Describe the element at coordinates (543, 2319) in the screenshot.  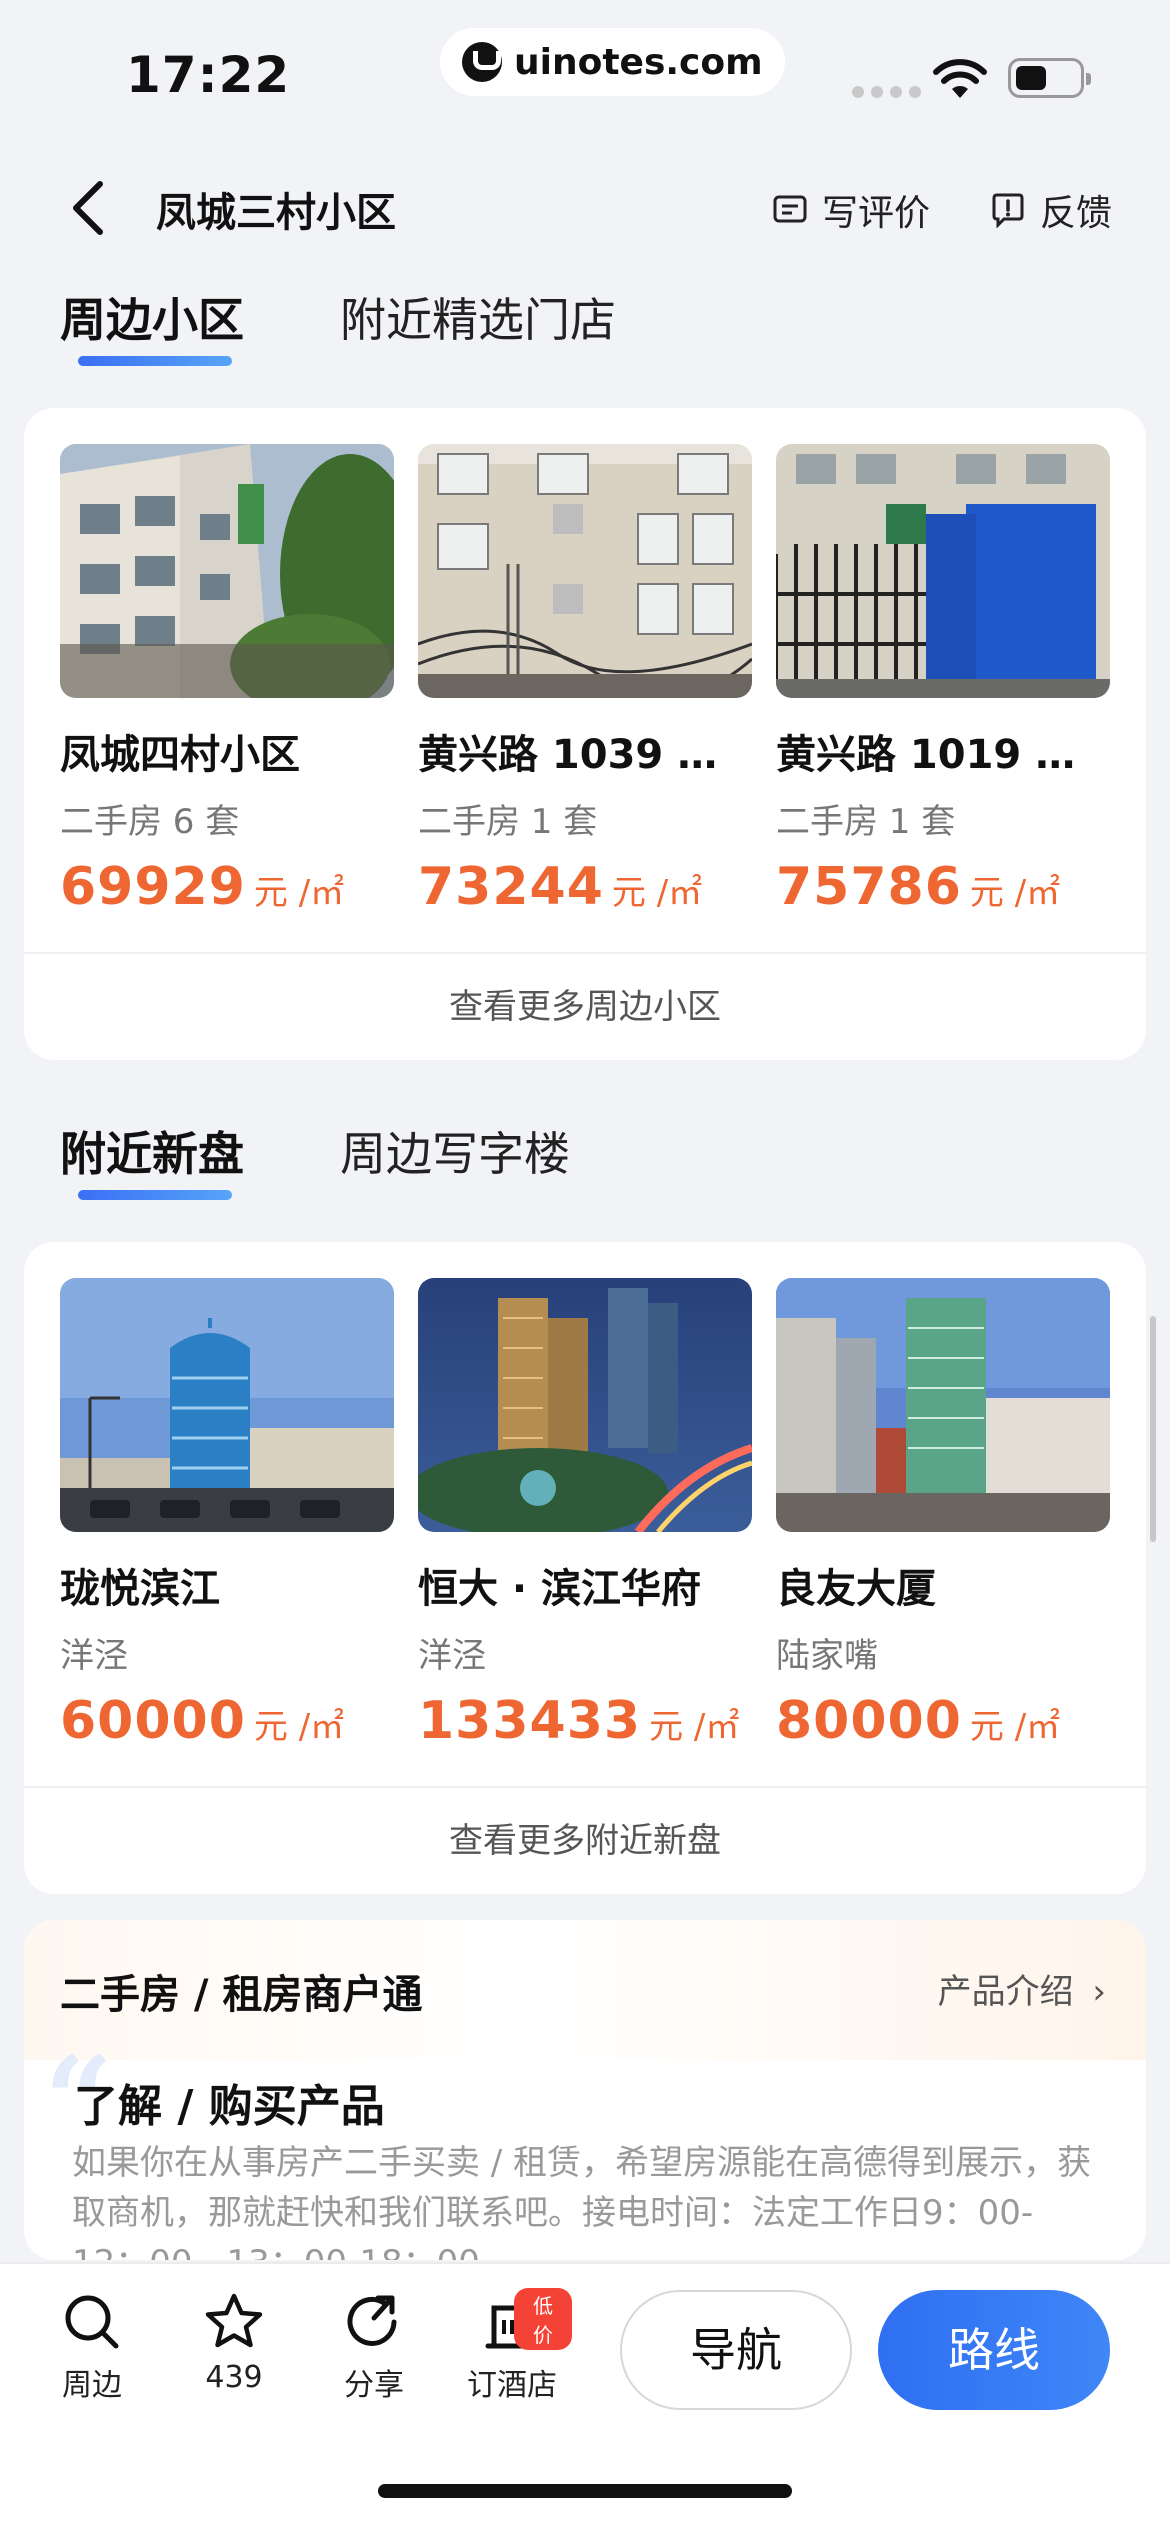
I see `low-price-badge: 低价` at that location.